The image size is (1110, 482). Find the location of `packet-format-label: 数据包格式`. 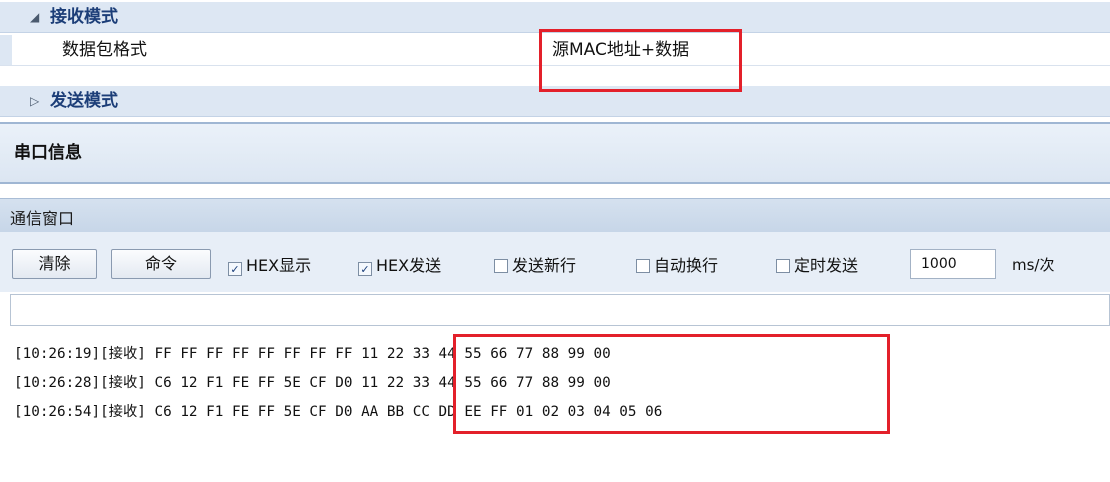

packet-format-label: 数据包格式 is located at coordinates (104, 50).